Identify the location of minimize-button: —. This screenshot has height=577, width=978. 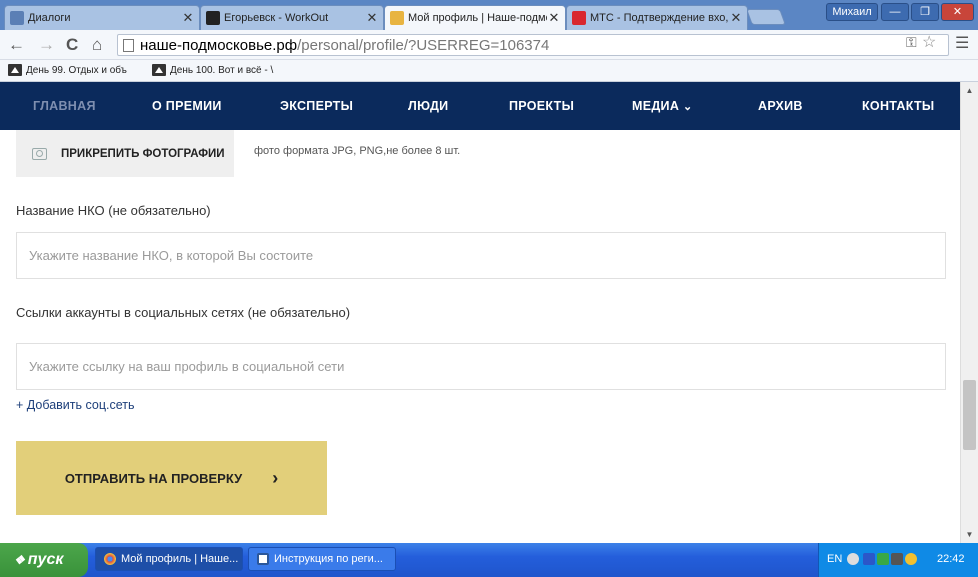
(895, 12).